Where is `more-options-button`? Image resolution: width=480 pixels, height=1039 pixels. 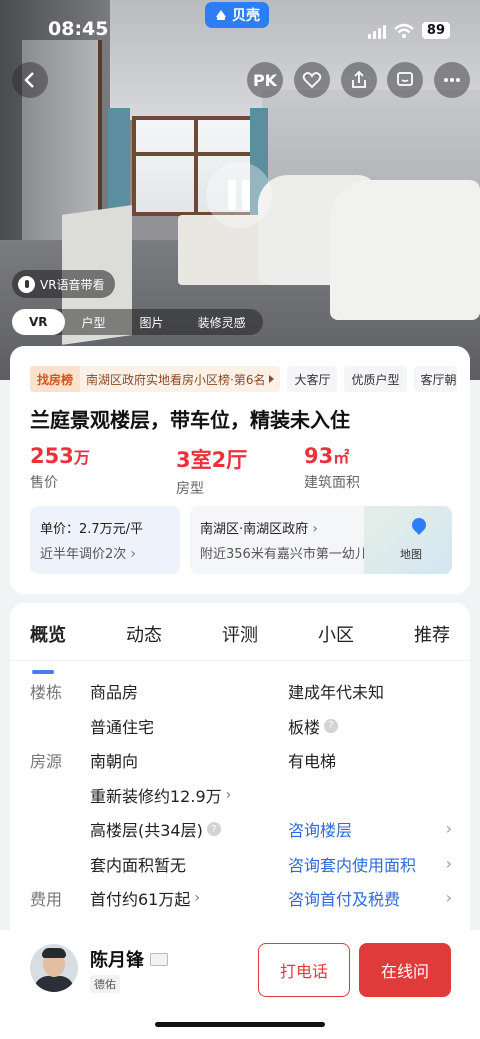
more-options-button is located at coordinates (452, 80).